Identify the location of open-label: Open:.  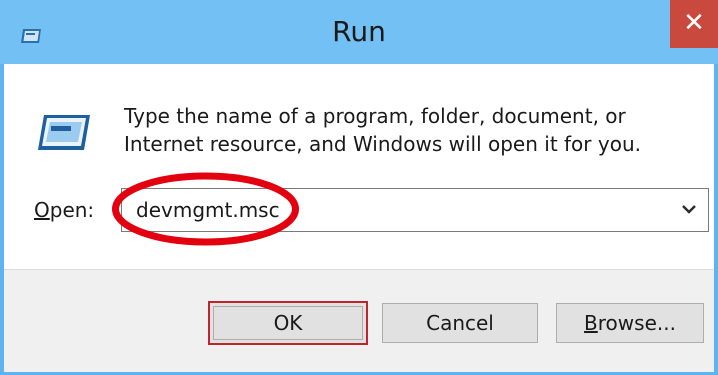
(64, 210).